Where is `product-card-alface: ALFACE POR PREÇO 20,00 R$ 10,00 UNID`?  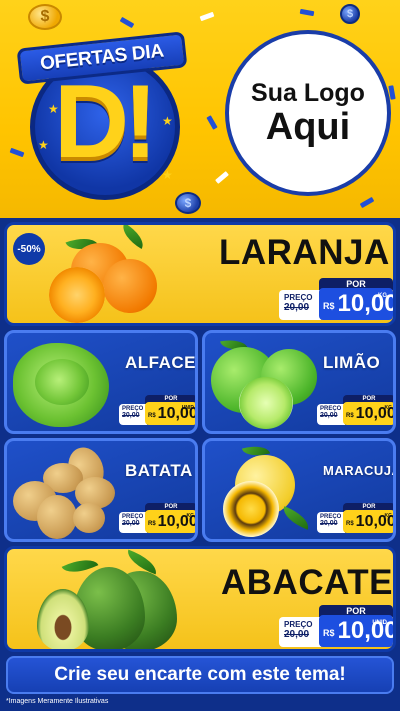 product-card-alface: ALFACE POR PREÇO 20,00 R$ 10,00 UNID is located at coordinates (101, 382).